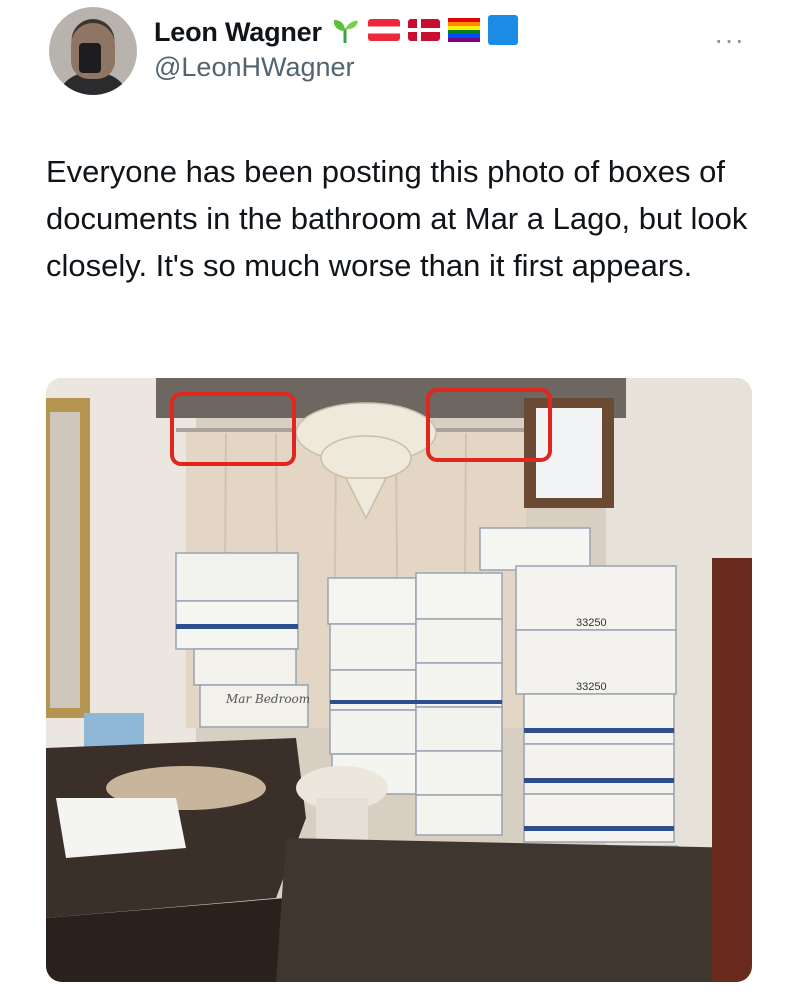 The image size is (799, 1000). I want to click on seedling-icon, so click(345, 32).